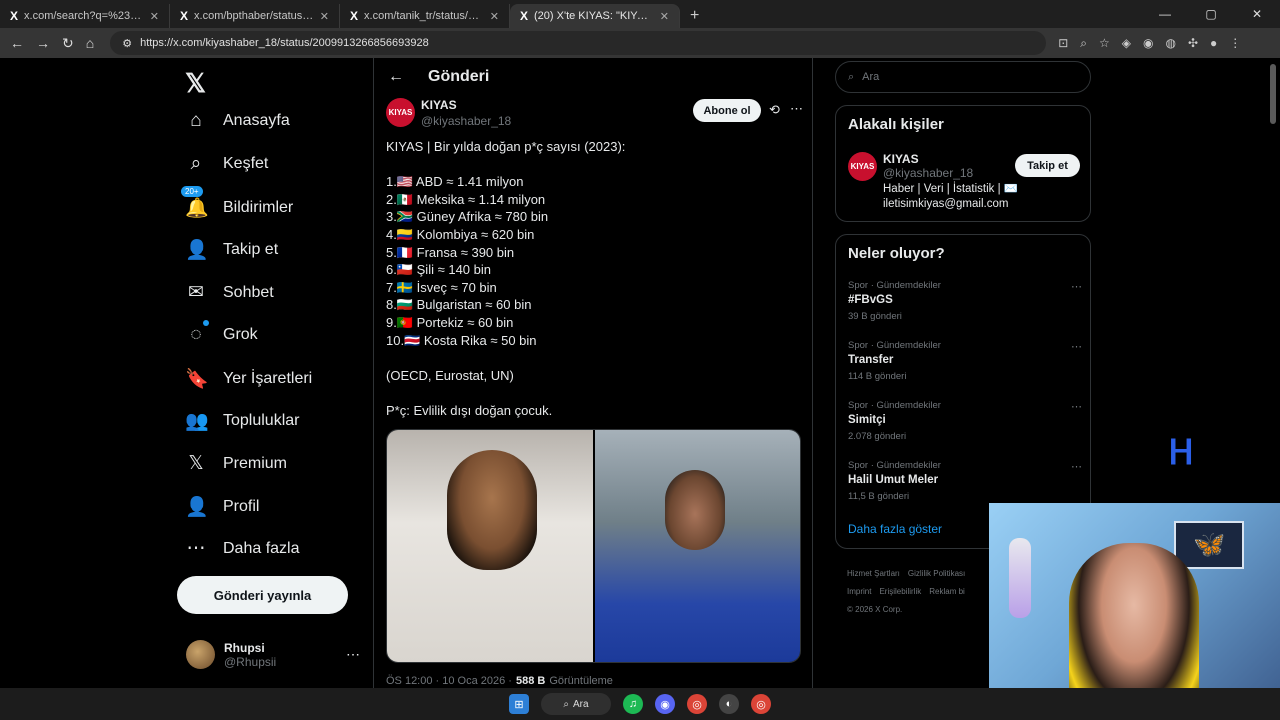 This screenshot has height=720, width=1280. What do you see at coordinates (1063, 43) in the screenshot?
I see `install-icon: ⊡` at bounding box center [1063, 43].